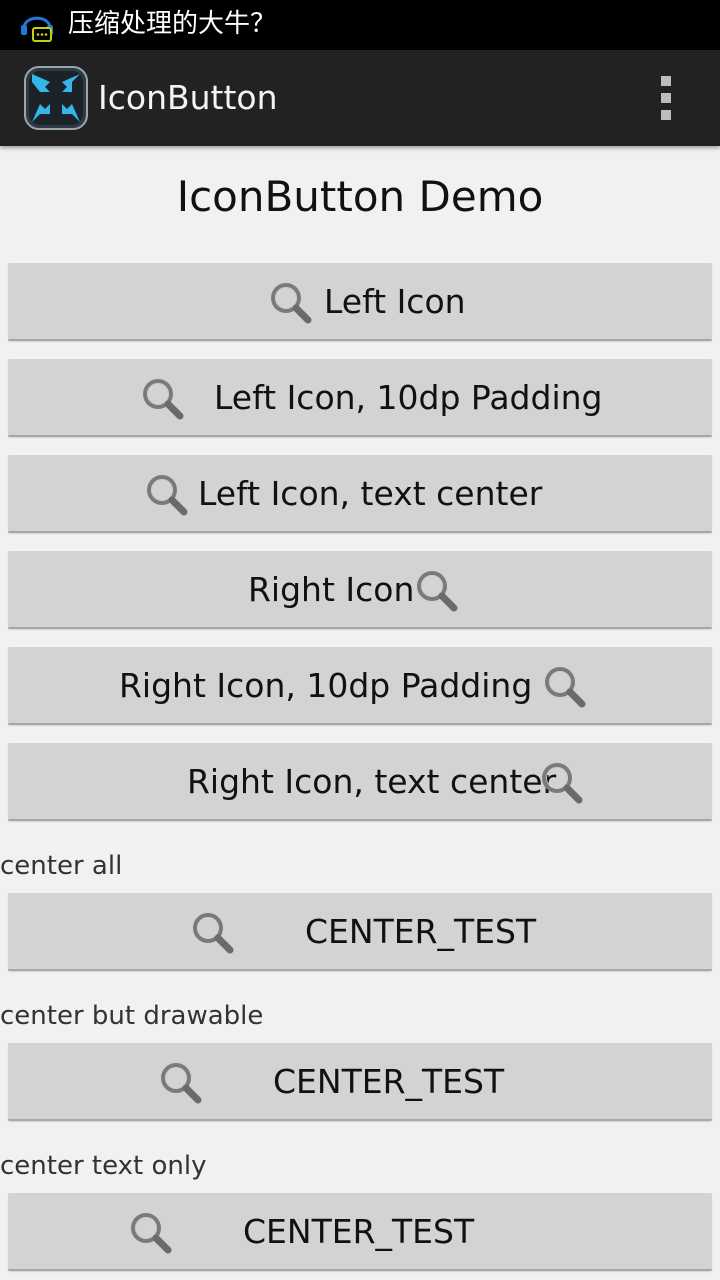 This screenshot has width=720, height=1280. I want to click on right-icon-padding-button: Right Icon, 10dp Padding, so click(360, 686).